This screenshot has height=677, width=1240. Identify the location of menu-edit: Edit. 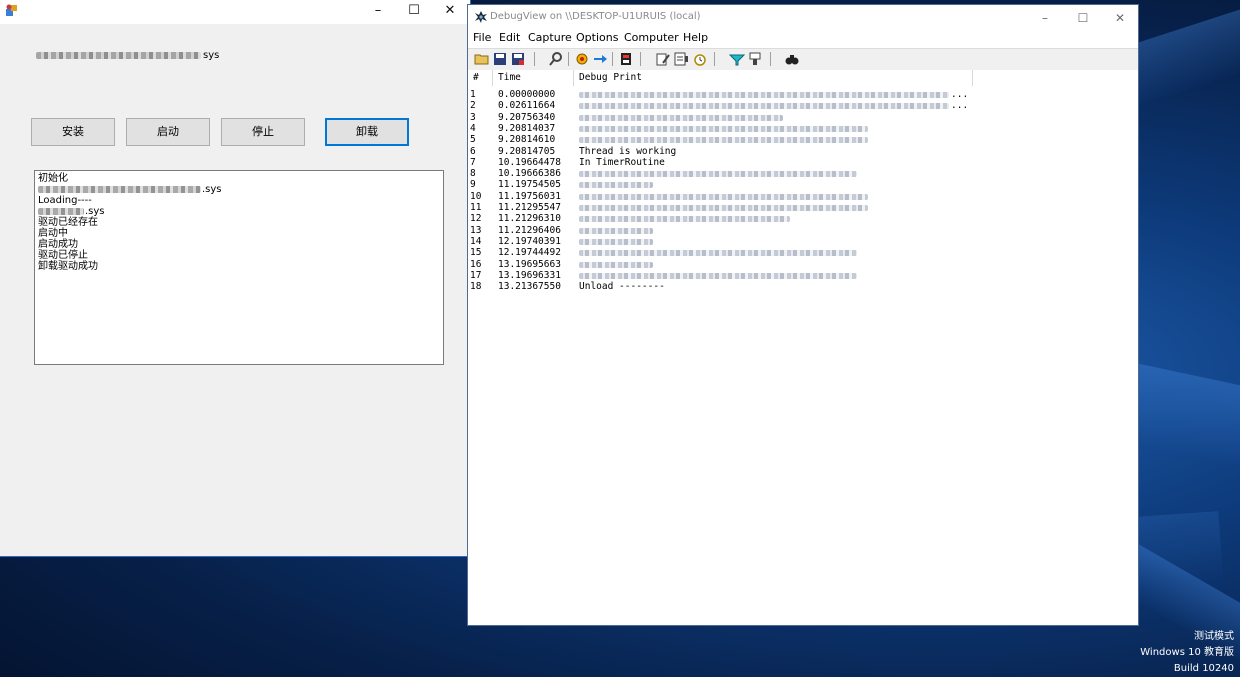
(509, 38).